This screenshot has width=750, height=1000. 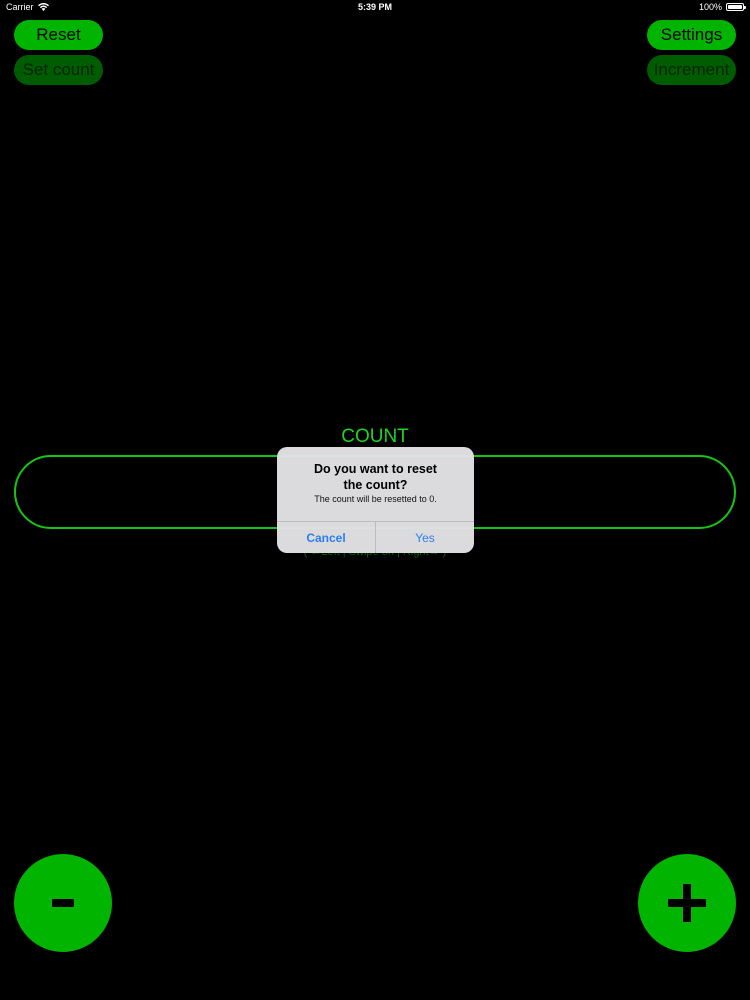 I want to click on plus-icon, so click(x=687, y=903).